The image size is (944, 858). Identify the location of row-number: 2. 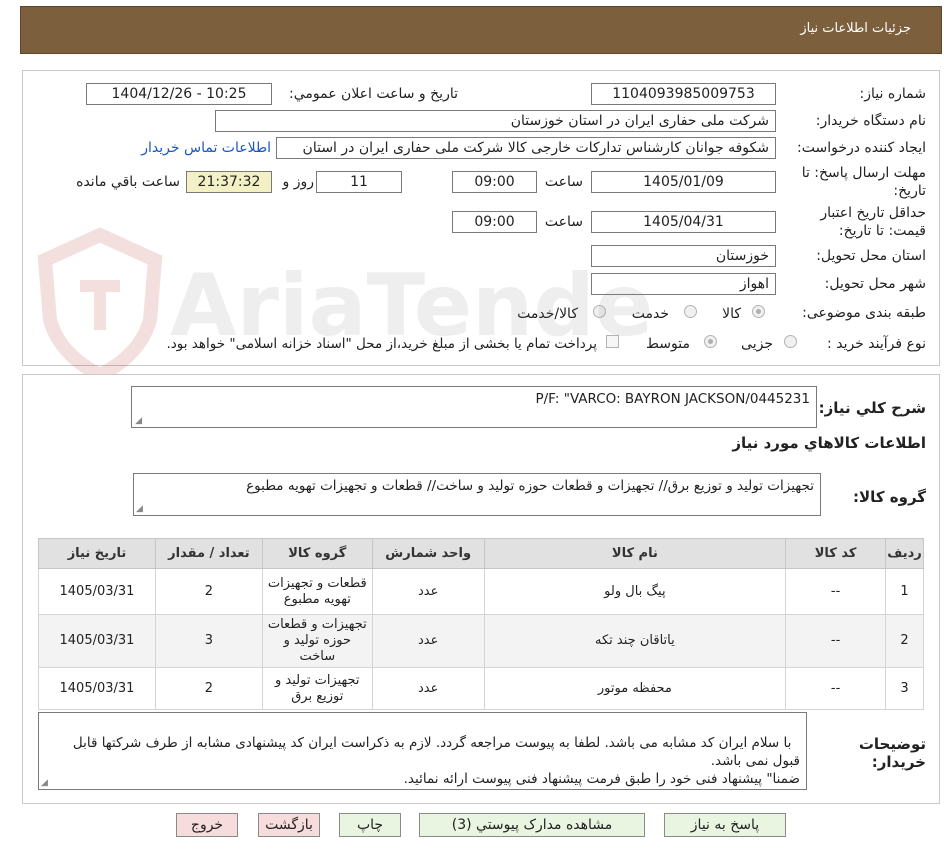
(904, 641).